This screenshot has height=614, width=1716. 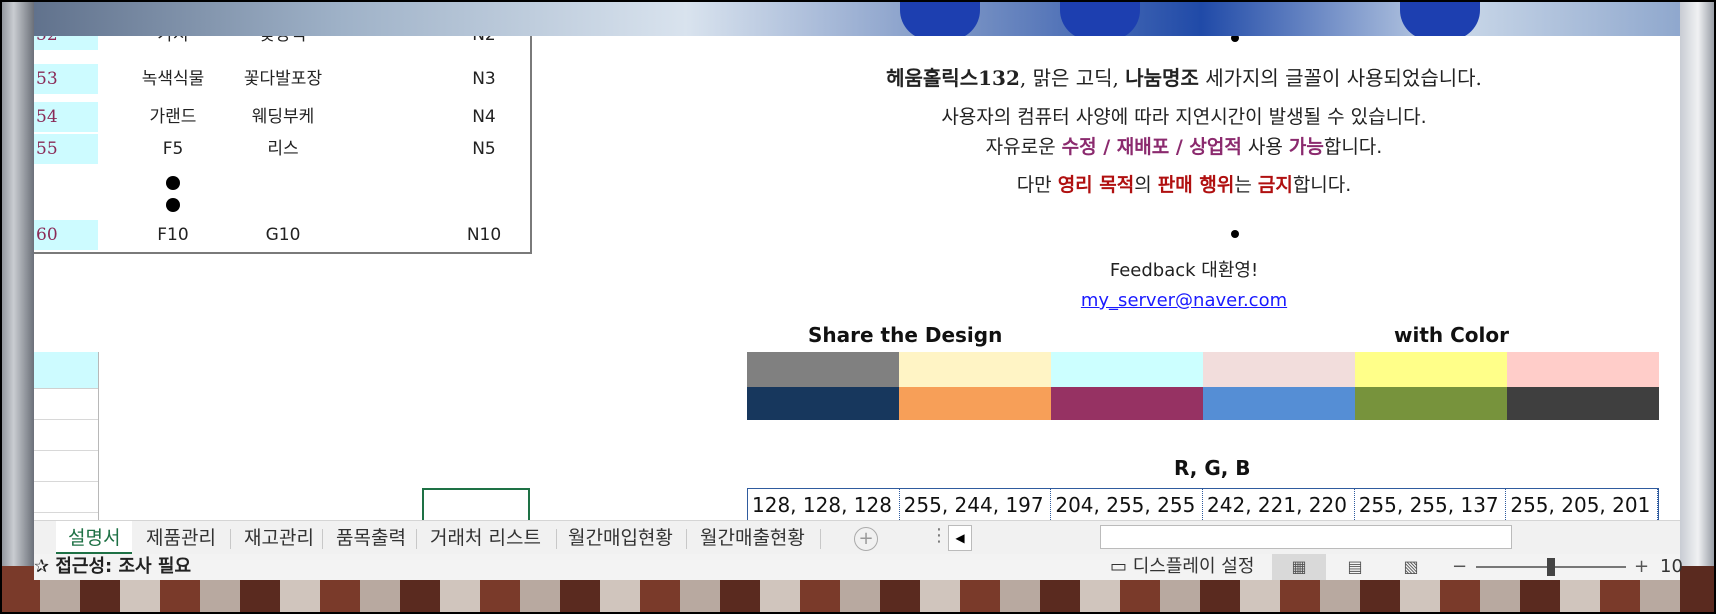 I want to click on table-cell: 가지, so click(x=173, y=43).